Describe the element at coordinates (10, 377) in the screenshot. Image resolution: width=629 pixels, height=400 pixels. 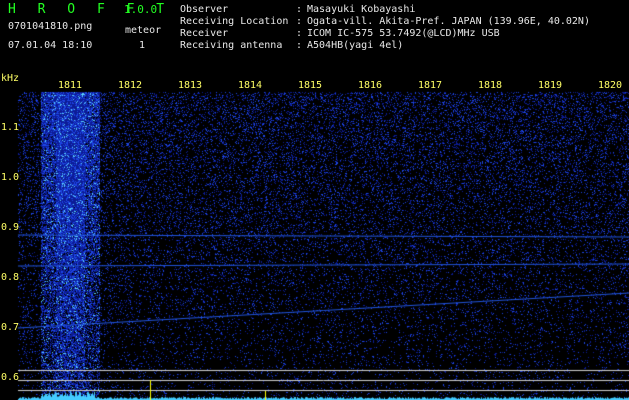
I see `y-tick-label: 0.6` at that location.